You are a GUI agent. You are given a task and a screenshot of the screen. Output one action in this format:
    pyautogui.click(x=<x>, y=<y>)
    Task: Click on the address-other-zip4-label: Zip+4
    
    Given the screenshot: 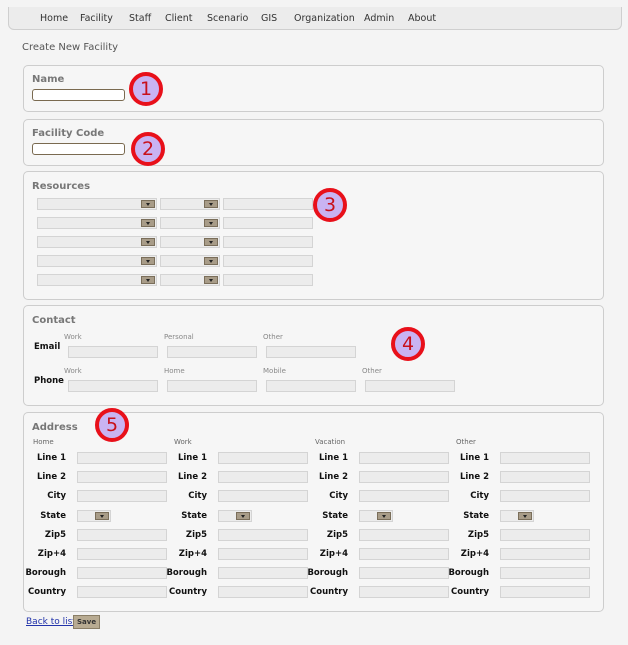 What is the action you would take?
    pyautogui.click(x=474, y=554)
    